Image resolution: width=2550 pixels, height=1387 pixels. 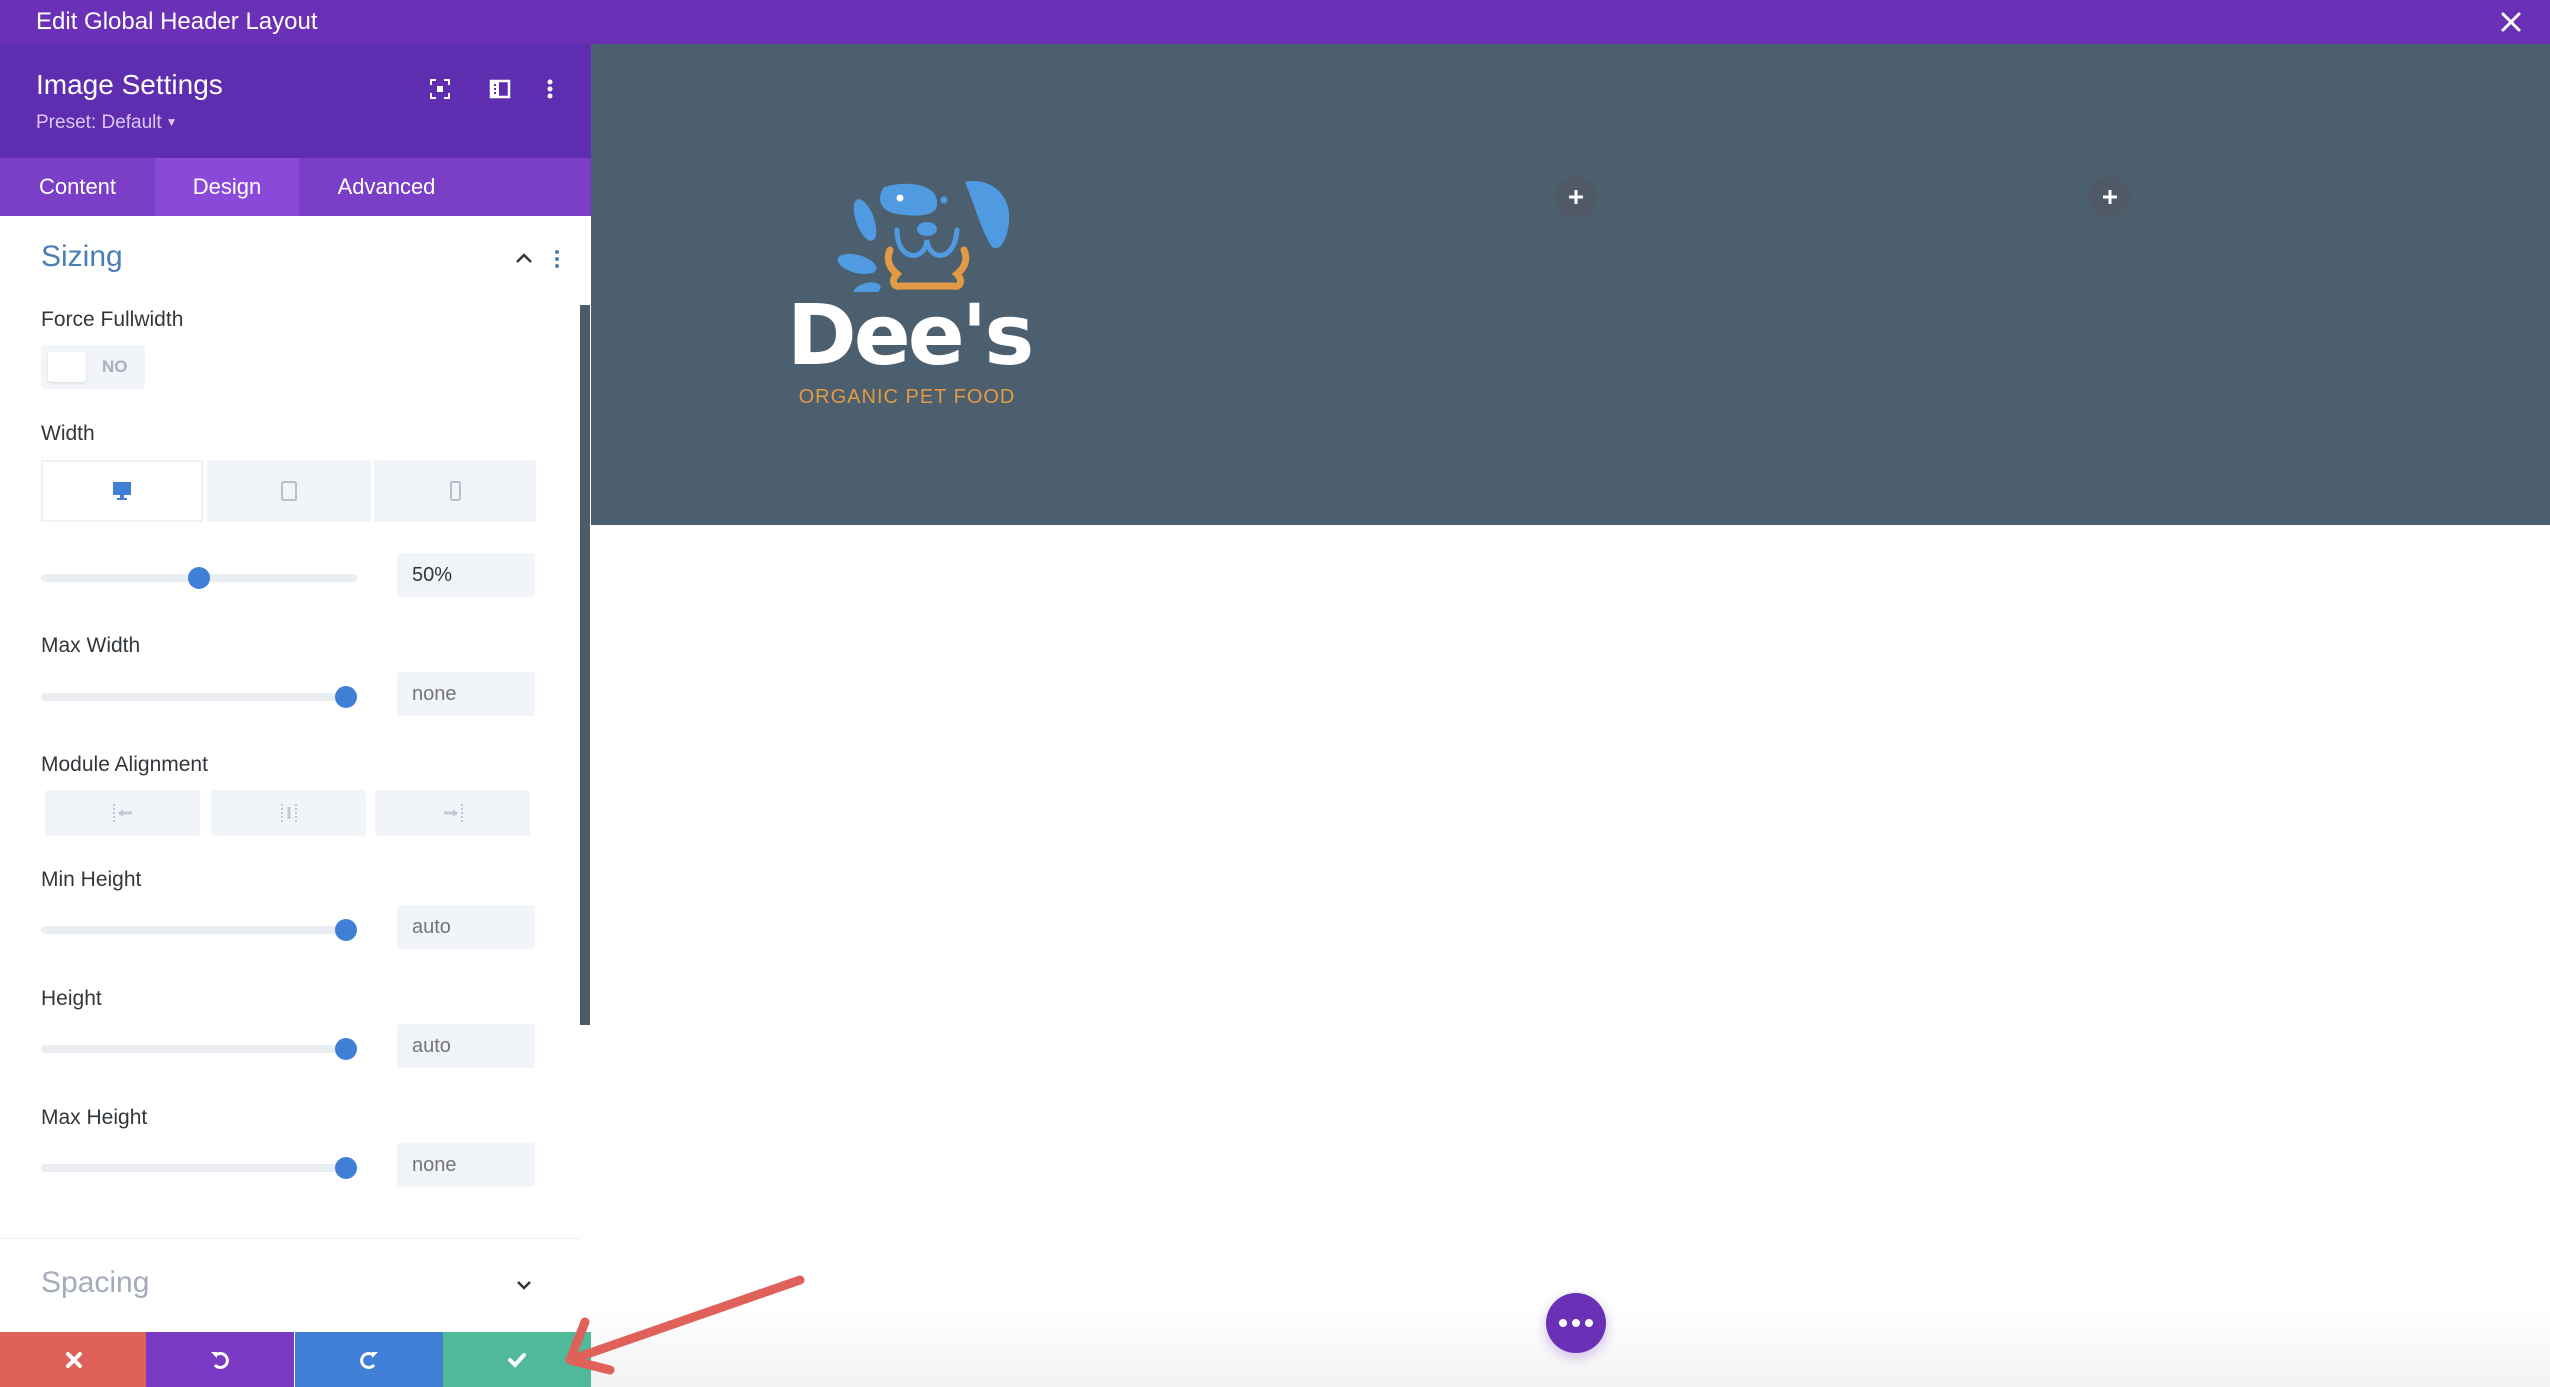 I want to click on redo-icon, so click(x=369, y=1360).